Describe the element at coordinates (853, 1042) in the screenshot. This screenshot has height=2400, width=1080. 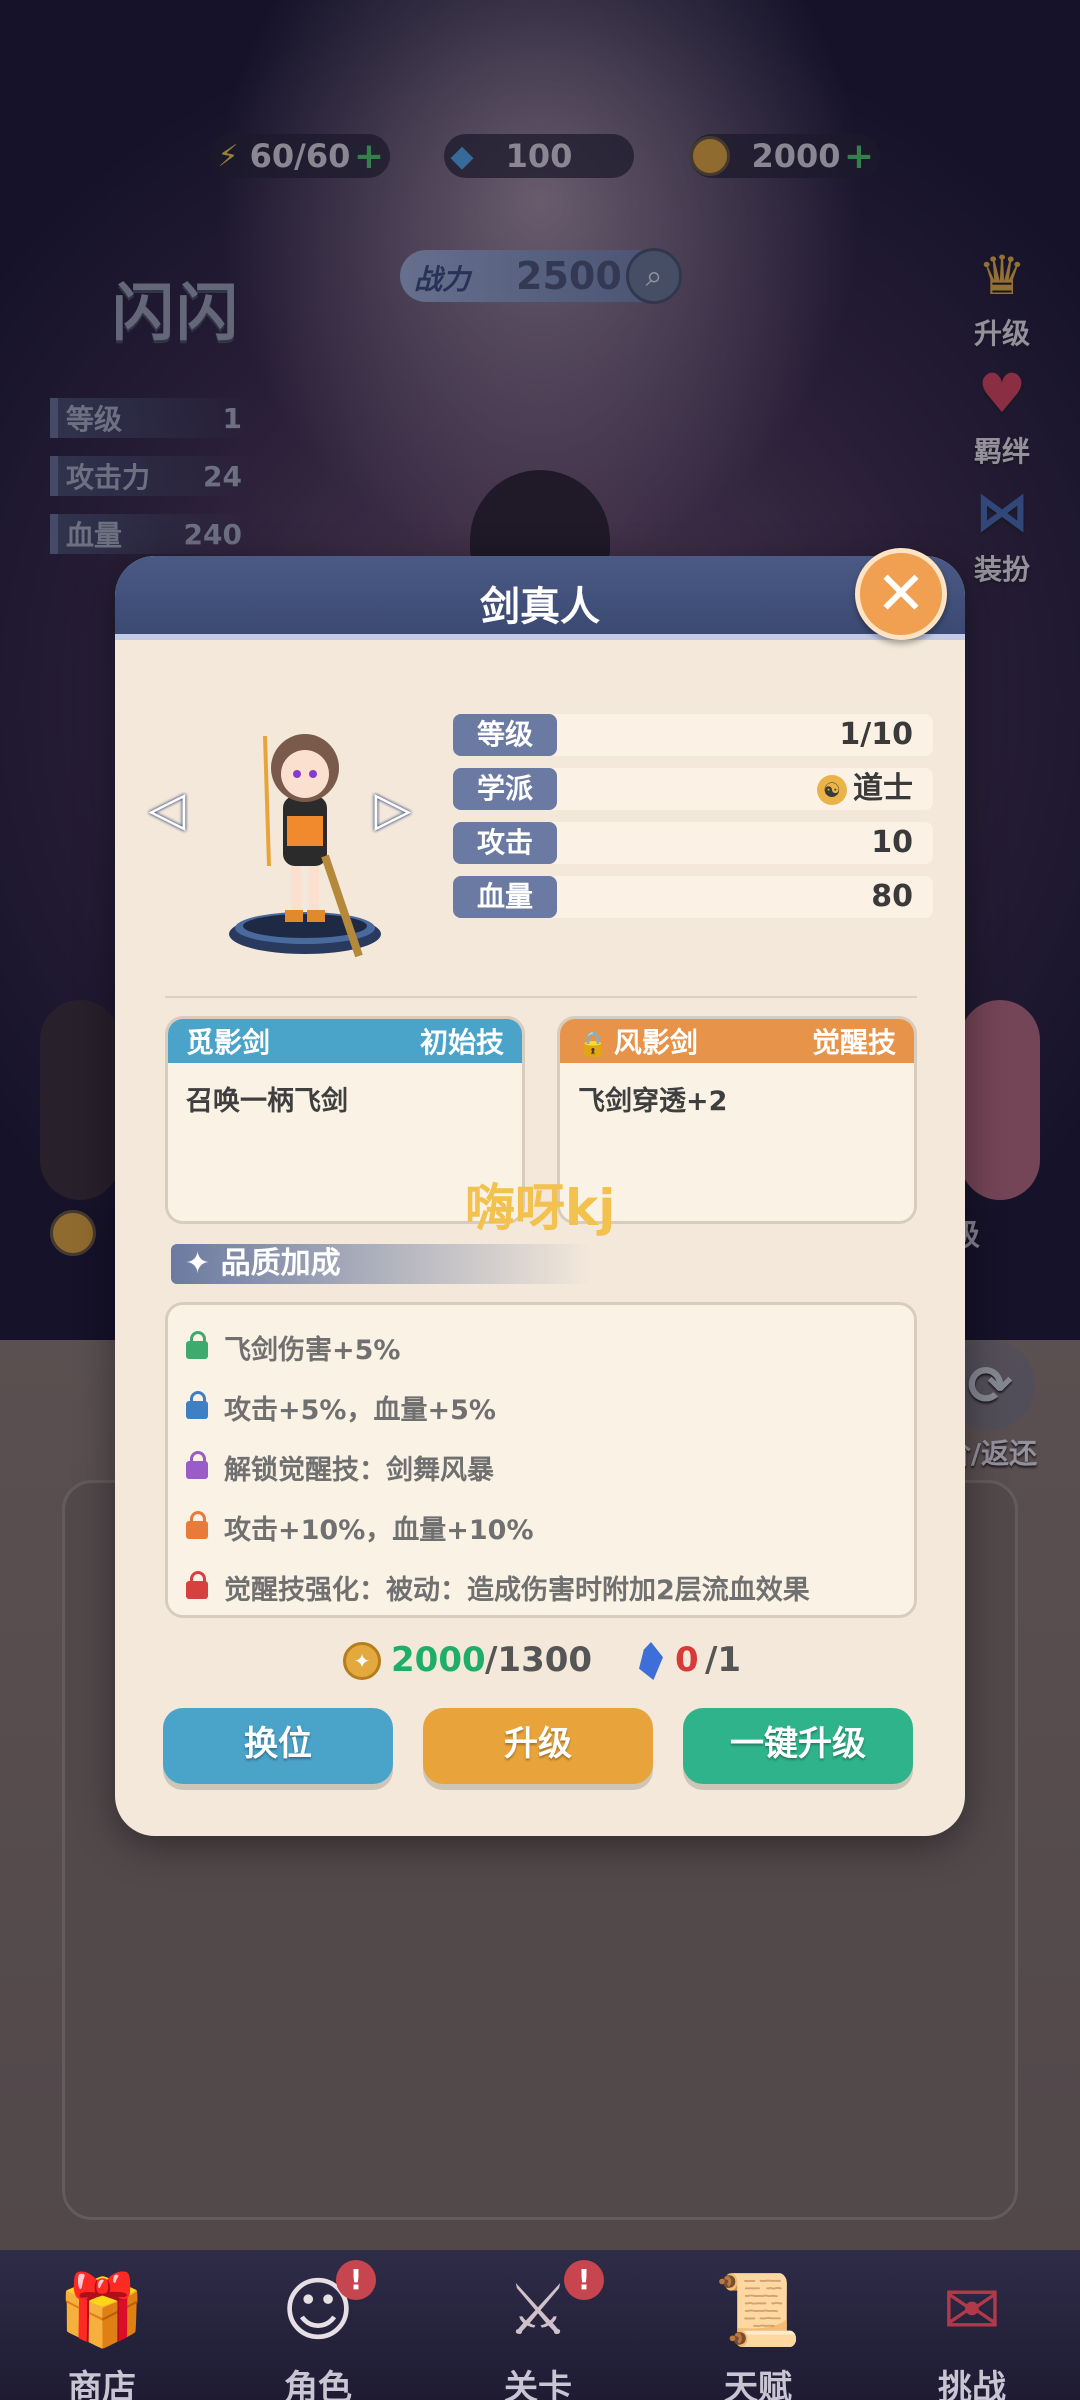
I see `skill-tag: 觉醒技` at that location.